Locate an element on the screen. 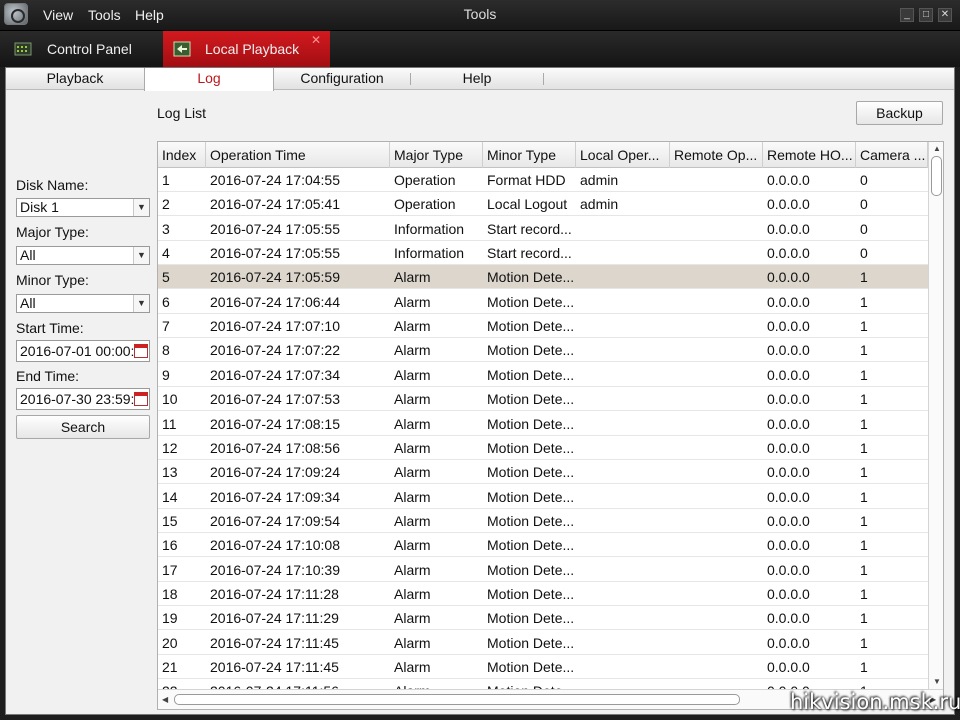 Image resolution: width=960 pixels, height=720 pixels. scroll-down-icon: ▼ is located at coordinates (937, 681).